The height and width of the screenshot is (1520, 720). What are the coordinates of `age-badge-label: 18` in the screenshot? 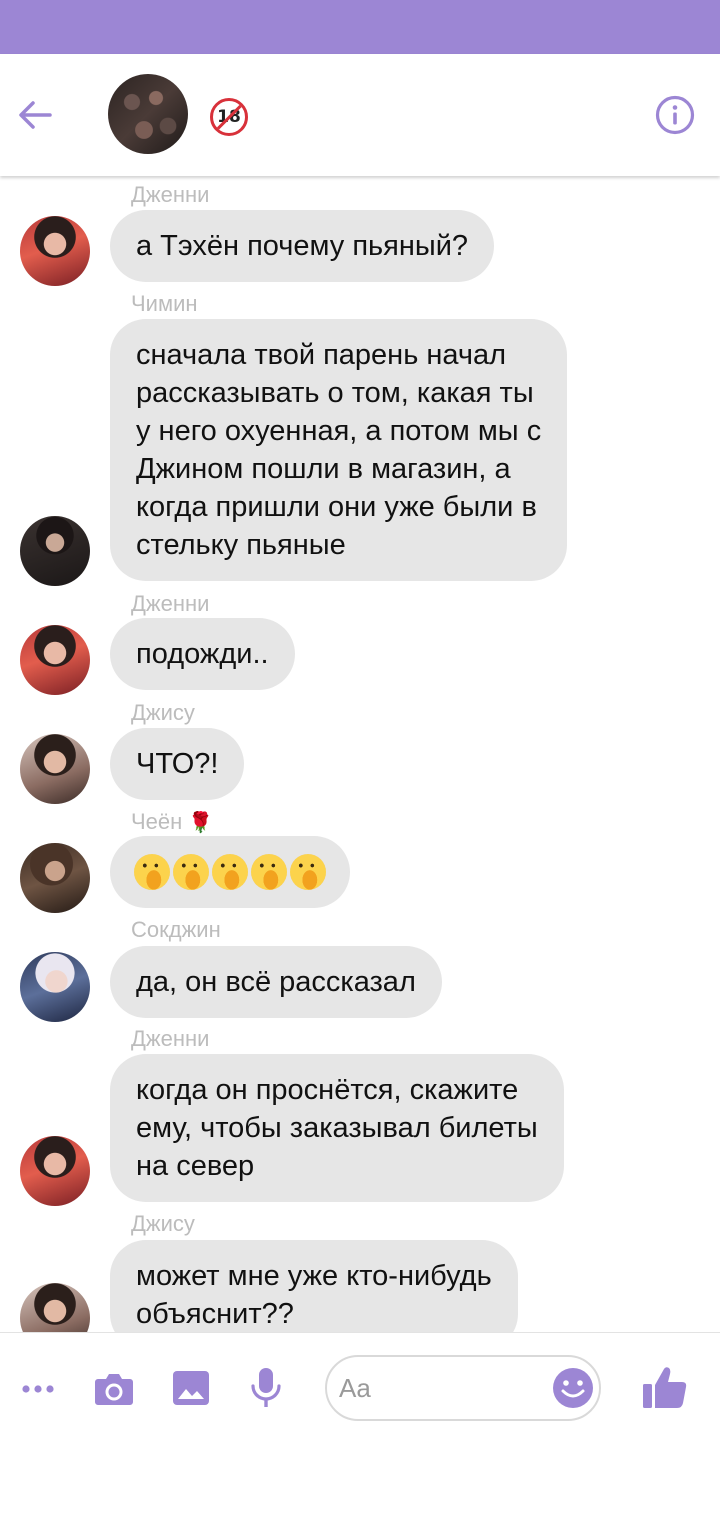 It's located at (229, 117).